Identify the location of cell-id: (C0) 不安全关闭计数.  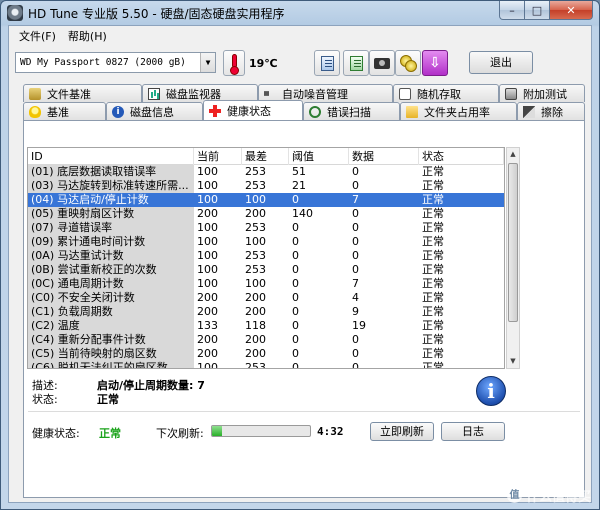
(111, 298).